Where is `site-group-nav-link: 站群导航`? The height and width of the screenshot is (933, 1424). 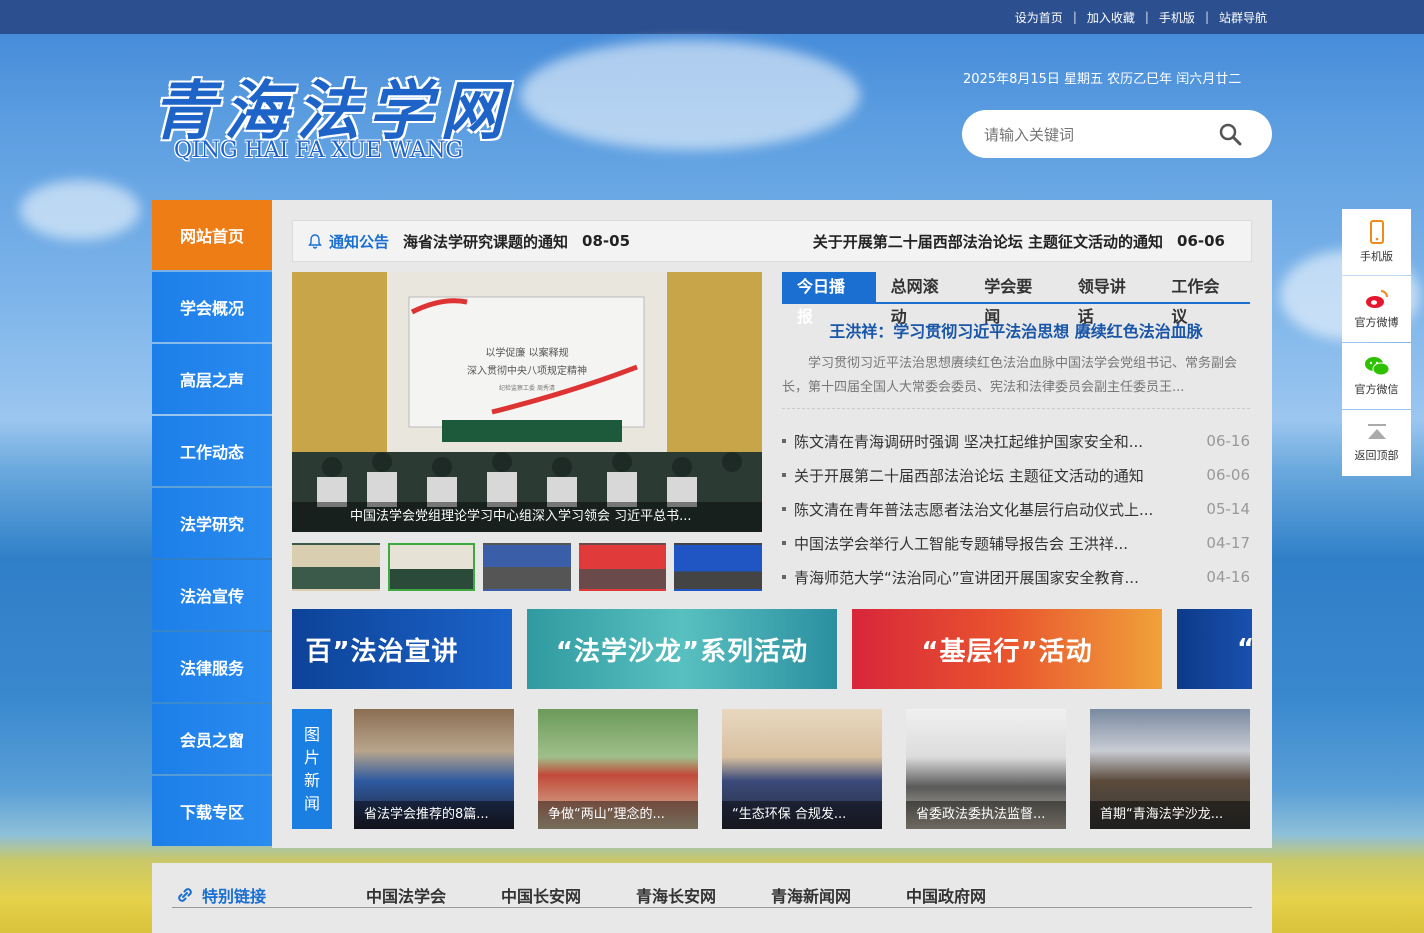 site-group-nav-link: 站群导航 is located at coordinates (1243, 17).